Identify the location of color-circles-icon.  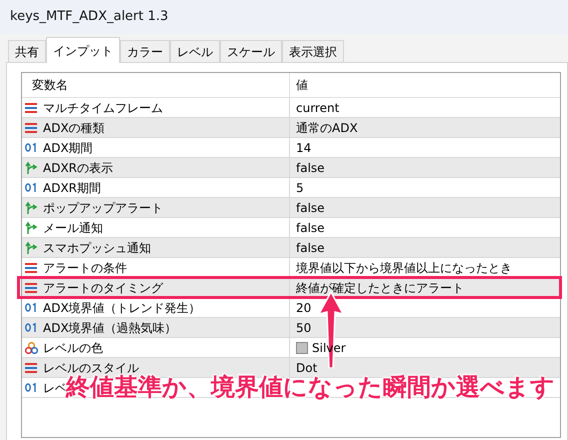
(31, 348).